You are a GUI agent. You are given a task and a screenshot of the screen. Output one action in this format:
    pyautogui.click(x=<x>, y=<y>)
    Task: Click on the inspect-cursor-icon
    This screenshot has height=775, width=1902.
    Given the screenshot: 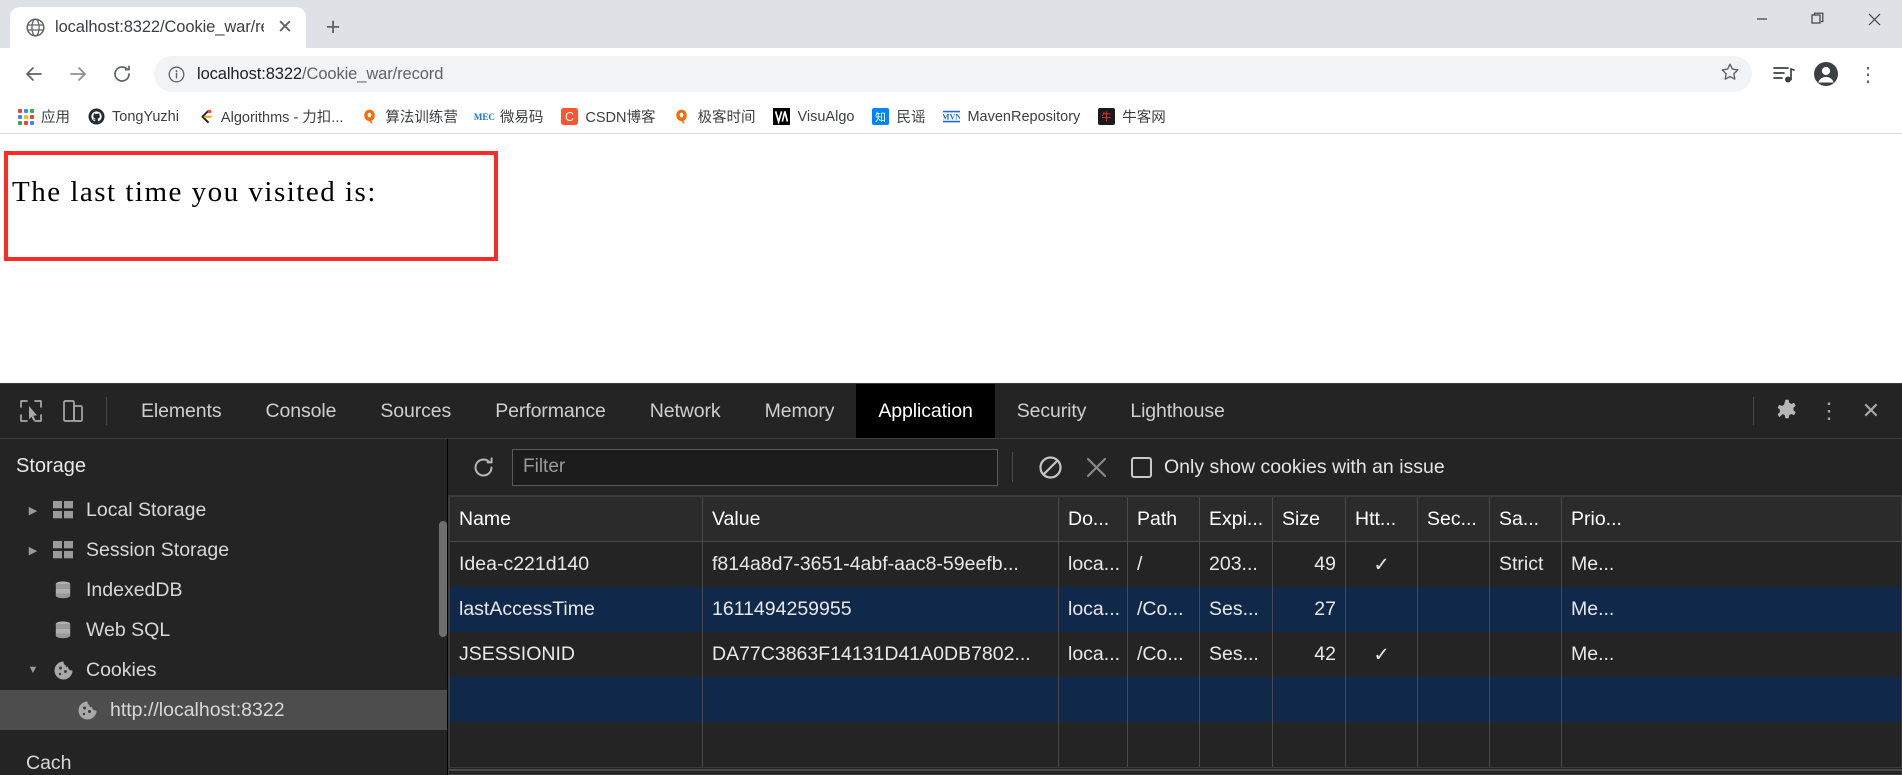 What is the action you would take?
    pyautogui.click(x=31, y=411)
    